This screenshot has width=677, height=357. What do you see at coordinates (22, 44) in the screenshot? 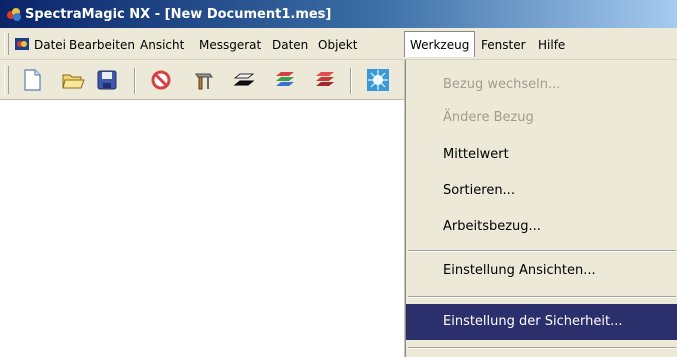
I see `document-window-icon` at bounding box center [22, 44].